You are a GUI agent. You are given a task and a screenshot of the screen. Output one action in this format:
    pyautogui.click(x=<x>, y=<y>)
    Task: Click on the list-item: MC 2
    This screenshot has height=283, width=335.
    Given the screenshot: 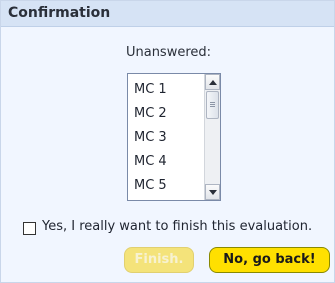 What is the action you would take?
    pyautogui.click(x=167, y=114)
    